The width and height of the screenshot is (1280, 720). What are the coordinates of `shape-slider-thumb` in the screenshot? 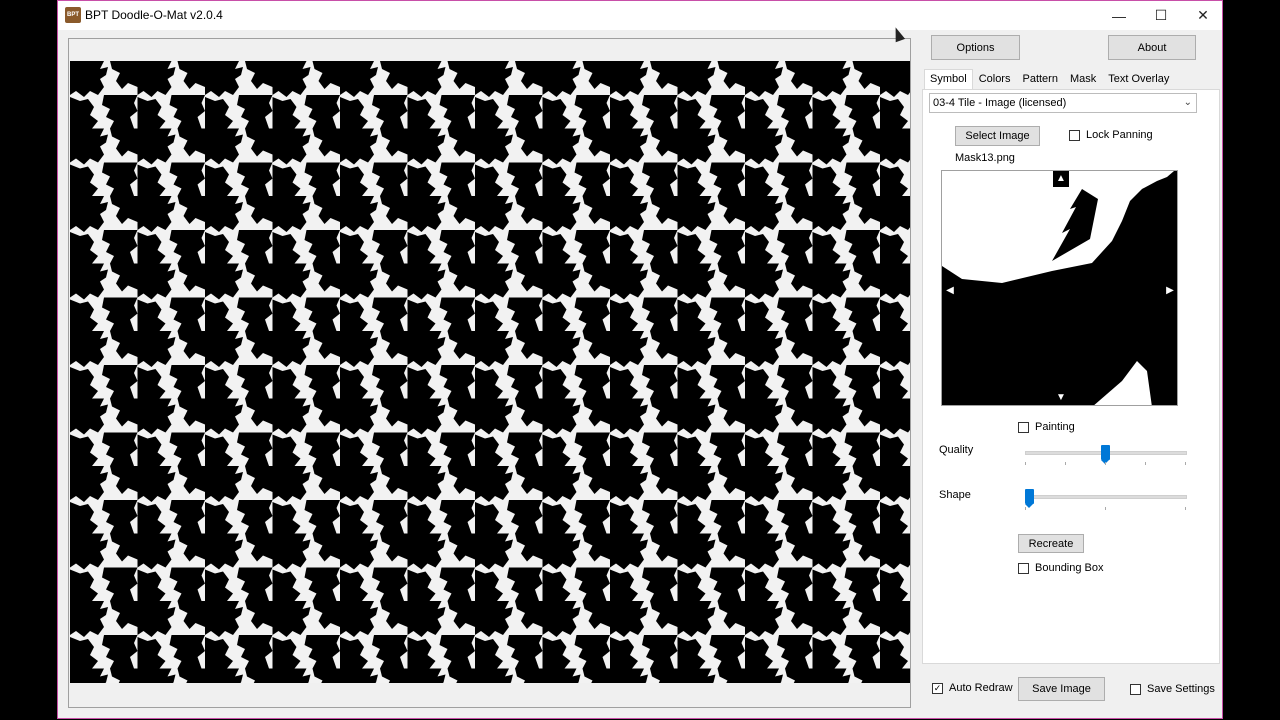 It's located at (1029, 498).